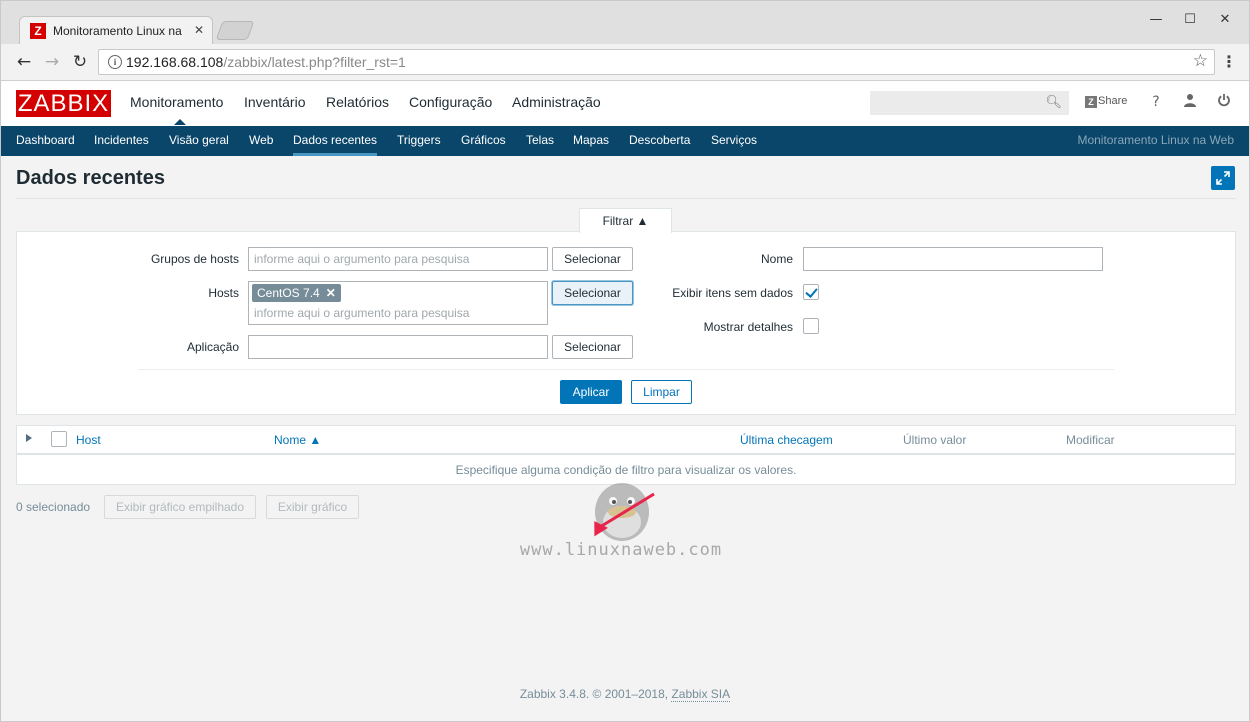 This screenshot has height=722, width=1250. Describe the element at coordinates (115, 62) in the screenshot. I see `site-info-icon: i` at that location.